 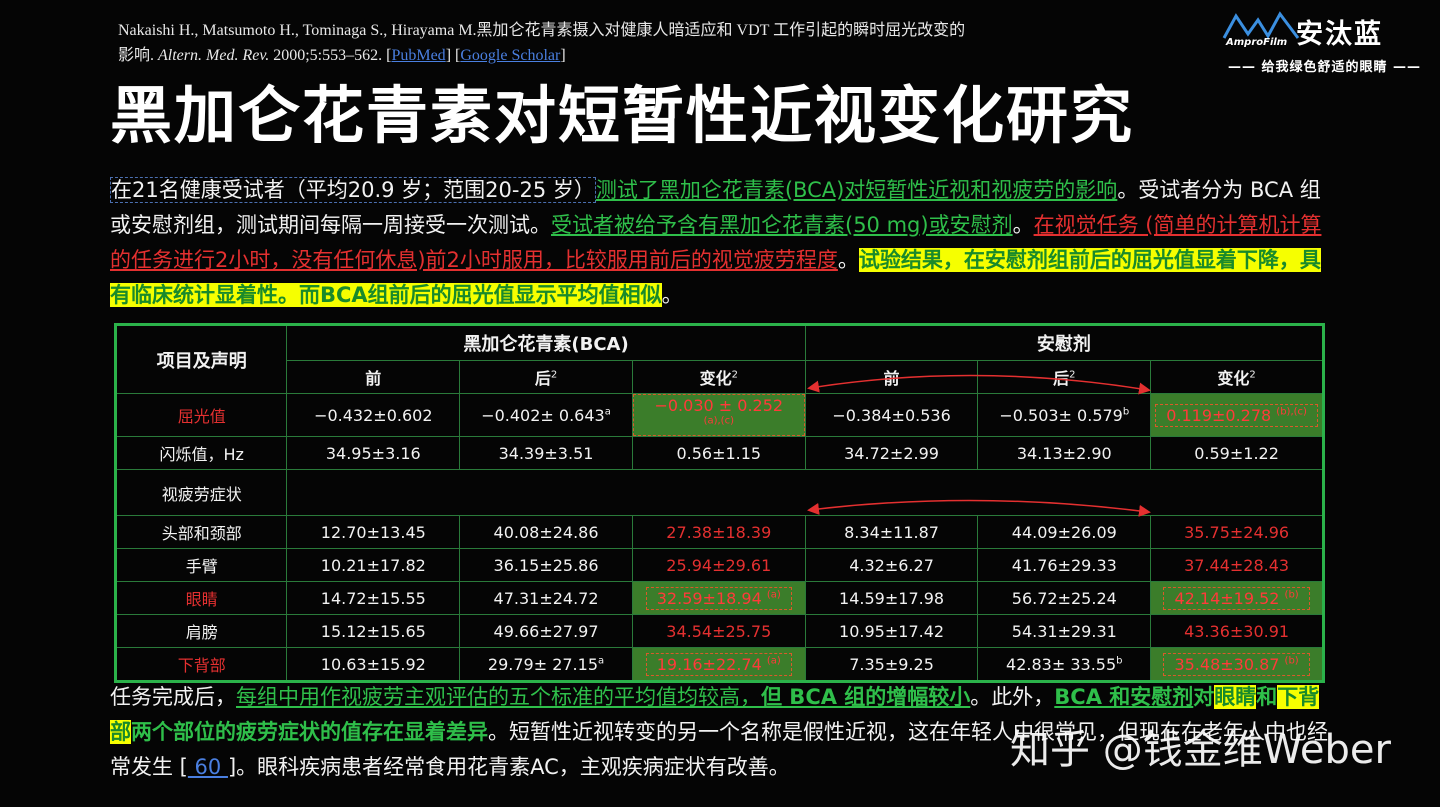 I want to click on pubmed-link: PubMed, so click(x=418, y=55).